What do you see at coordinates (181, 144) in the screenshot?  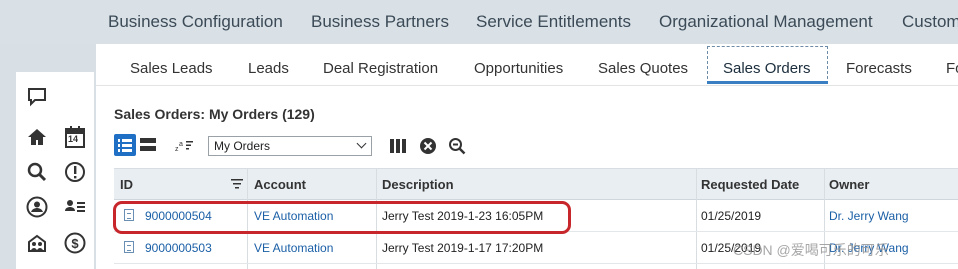 I see `svg-text: a` at bounding box center [181, 144].